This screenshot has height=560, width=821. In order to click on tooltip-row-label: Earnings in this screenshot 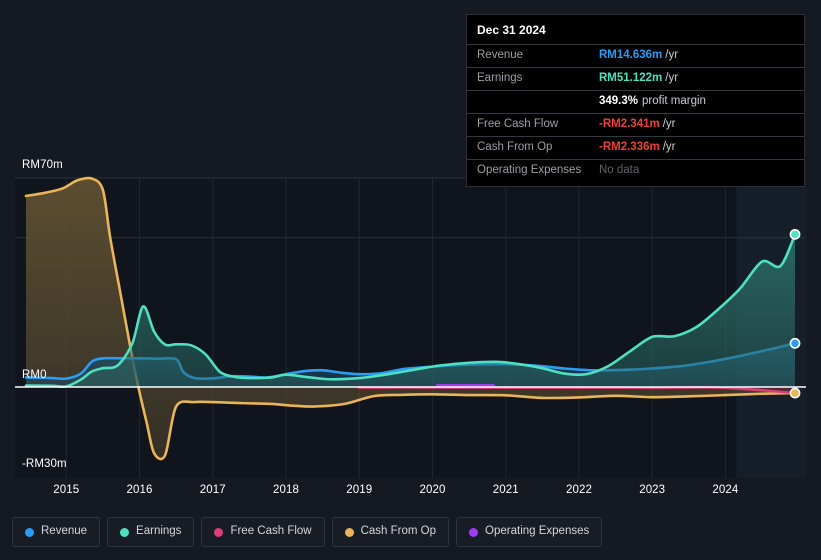, I will do `click(500, 78)`.